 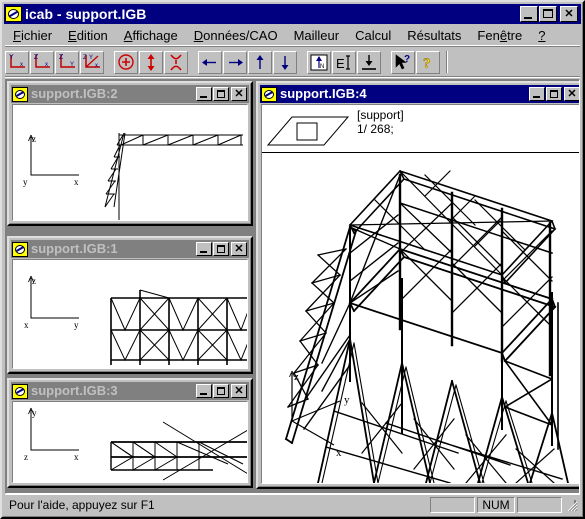 What do you see at coordinates (285, 62) in the screenshot?
I see `pan-down-icon` at bounding box center [285, 62].